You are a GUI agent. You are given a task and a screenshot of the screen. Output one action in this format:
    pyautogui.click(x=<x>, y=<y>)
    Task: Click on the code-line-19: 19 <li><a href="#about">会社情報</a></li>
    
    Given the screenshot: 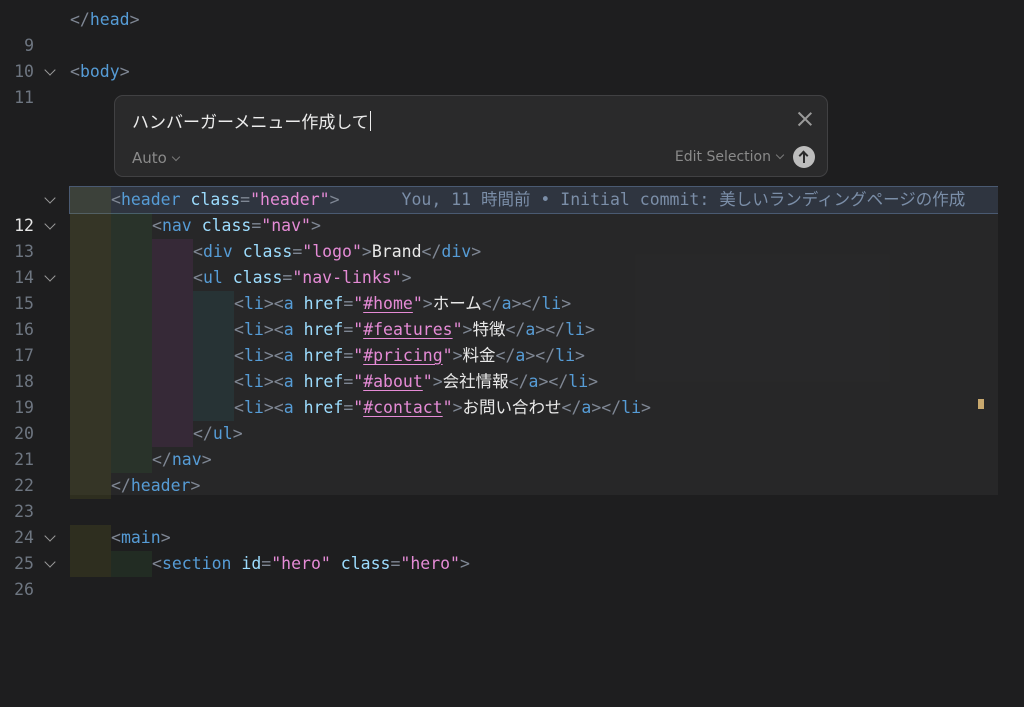 What is the action you would take?
    pyautogui.click(x=512, y=393)
    